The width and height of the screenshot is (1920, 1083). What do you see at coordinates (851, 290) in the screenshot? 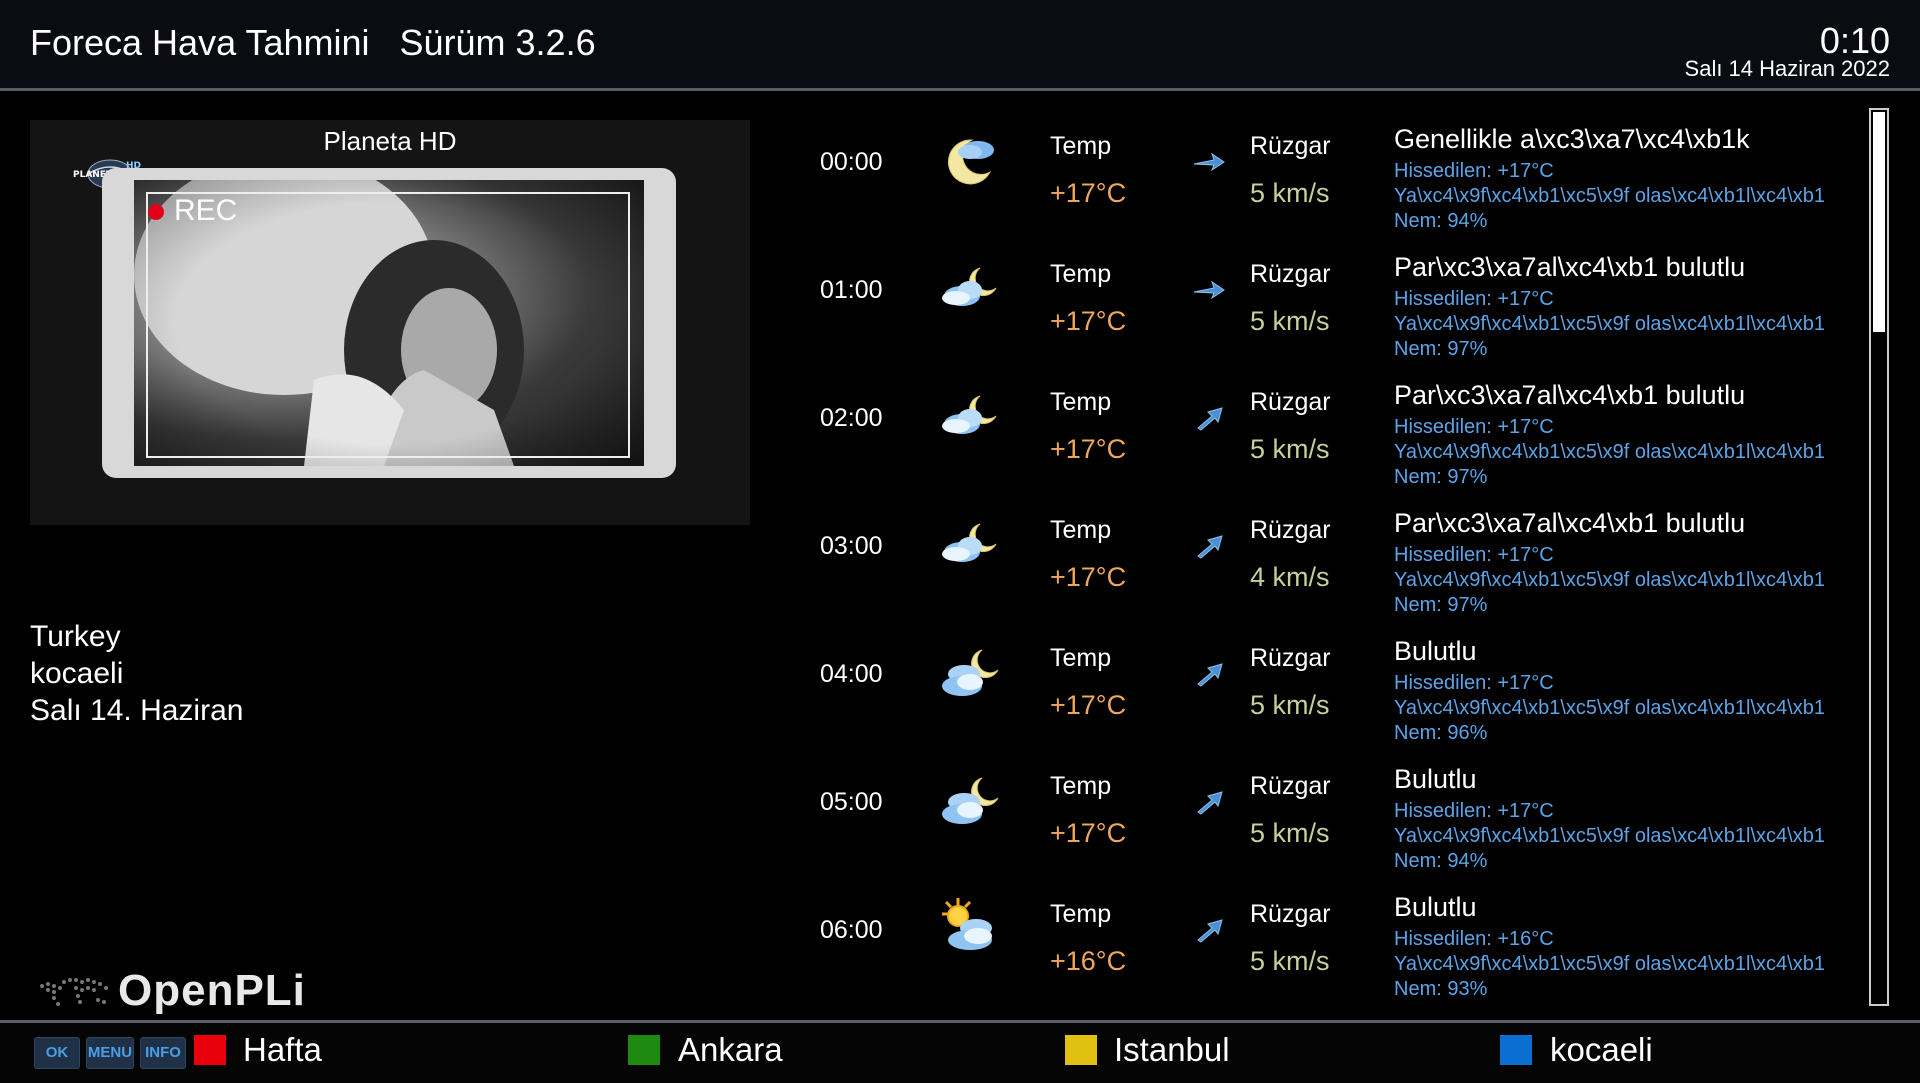
I see `forecast-time: 01:00` at bounding box center [851, 290].